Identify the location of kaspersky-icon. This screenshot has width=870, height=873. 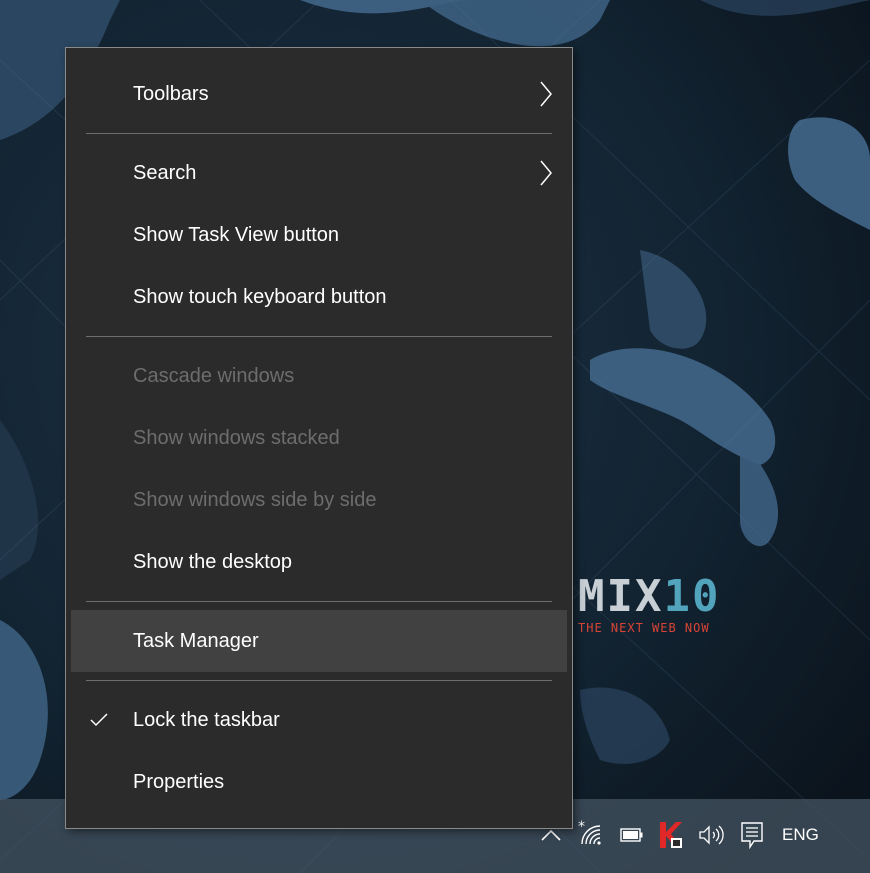
(671, 835).